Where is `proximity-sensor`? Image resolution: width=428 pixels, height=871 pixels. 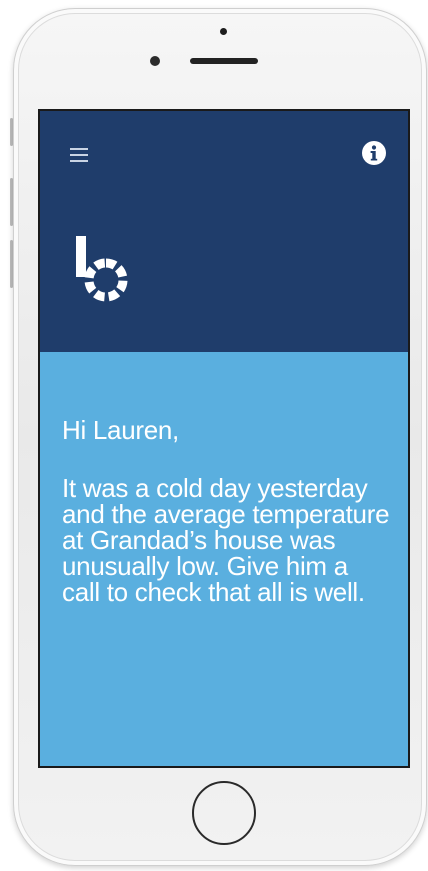
proximity-sensor is located at coordinates (223, 31).